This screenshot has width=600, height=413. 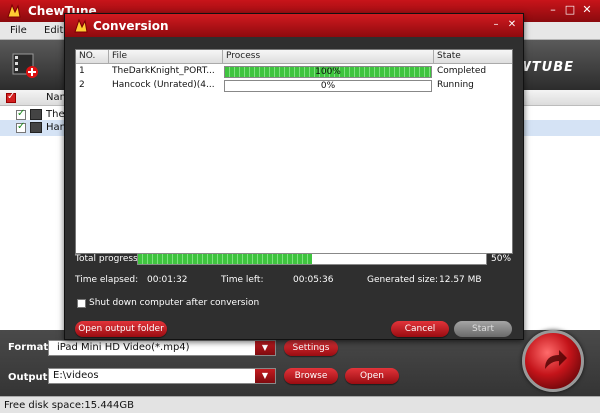 What do you see at coordinates (162, 376) in the screenshot?
I see `output-path-field: E:\videos ▼` at bounding box center [162, 376].